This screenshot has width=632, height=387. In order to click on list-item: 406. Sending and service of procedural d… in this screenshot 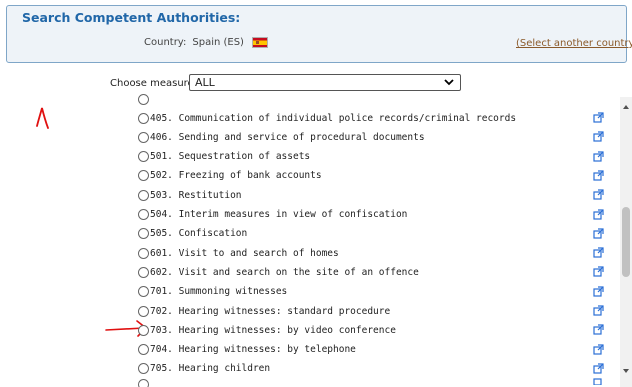, I will do `click(281, 137)`.